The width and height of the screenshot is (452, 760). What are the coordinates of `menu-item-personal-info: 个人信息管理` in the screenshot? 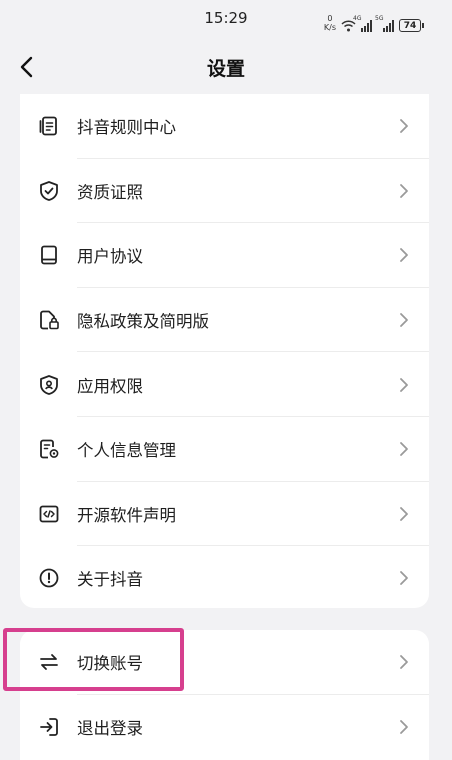 It's located at (224, 449).